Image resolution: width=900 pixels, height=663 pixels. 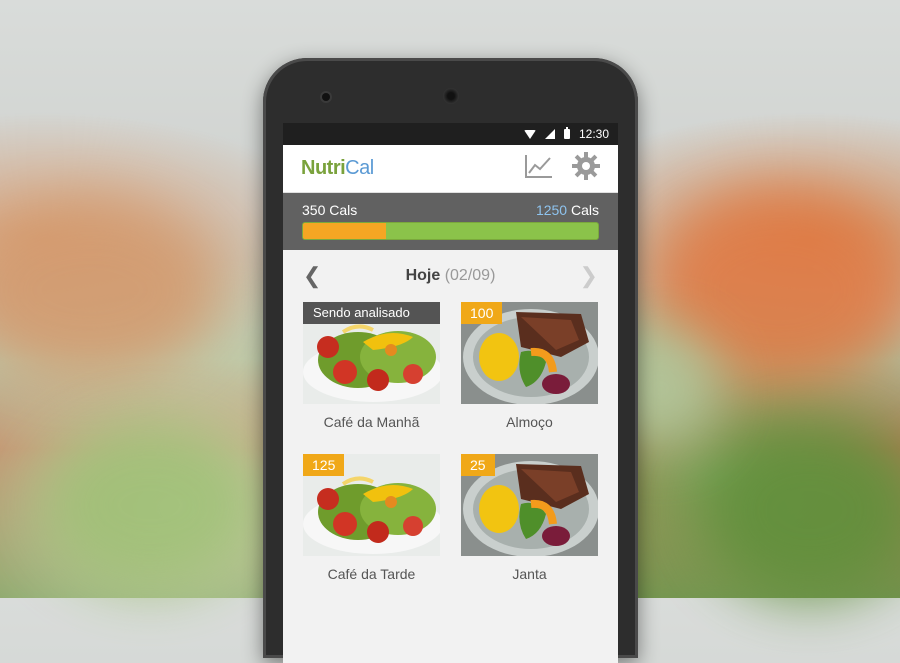 What do you see at coordinates (371, 422) in the screenshot?
I see `meal-name: Café da Manhã` at bounding box center [371, 422].